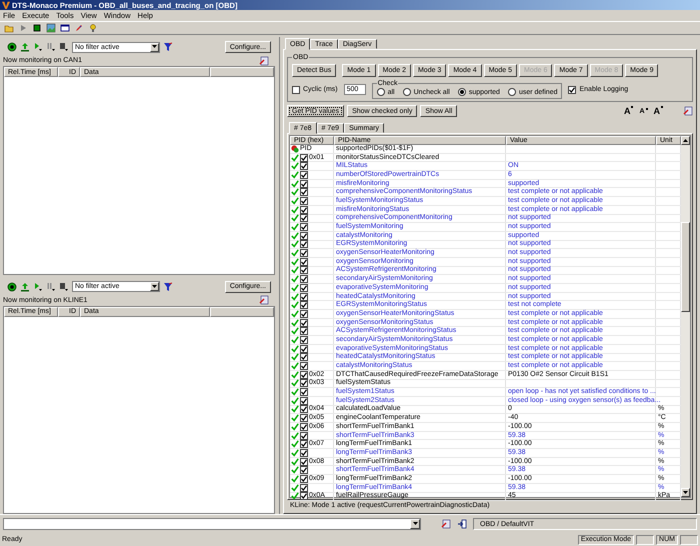  What do you see at coordinates (295, 148) in the screenshot?
I see `status-icon` at bounding box center [295, 148].